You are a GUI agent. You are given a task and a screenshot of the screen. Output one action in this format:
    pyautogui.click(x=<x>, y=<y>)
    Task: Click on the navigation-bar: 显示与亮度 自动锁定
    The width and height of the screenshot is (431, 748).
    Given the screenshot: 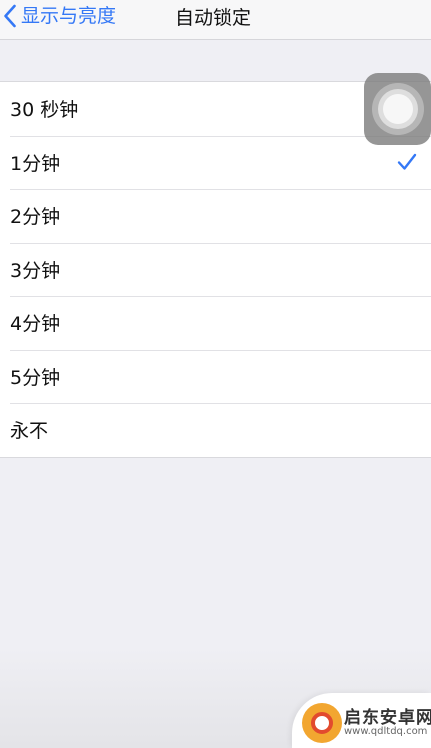 What is the action you would take?
    pyautogui.click(x=215, y=20)
    